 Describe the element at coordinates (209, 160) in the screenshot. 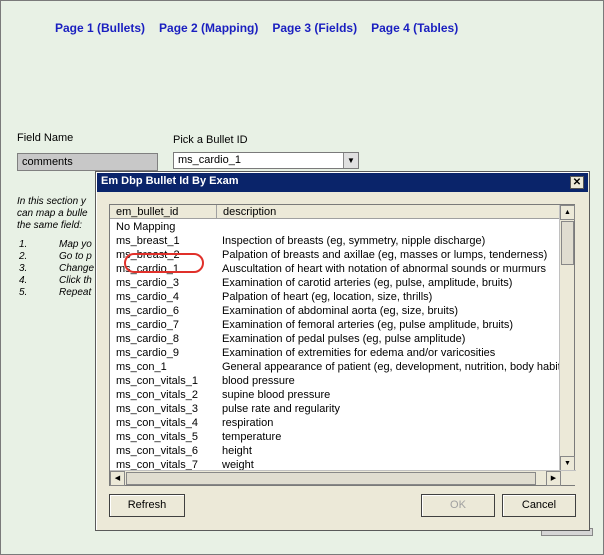

I see `bullet-id-value: ms_cardio_1` at that location.